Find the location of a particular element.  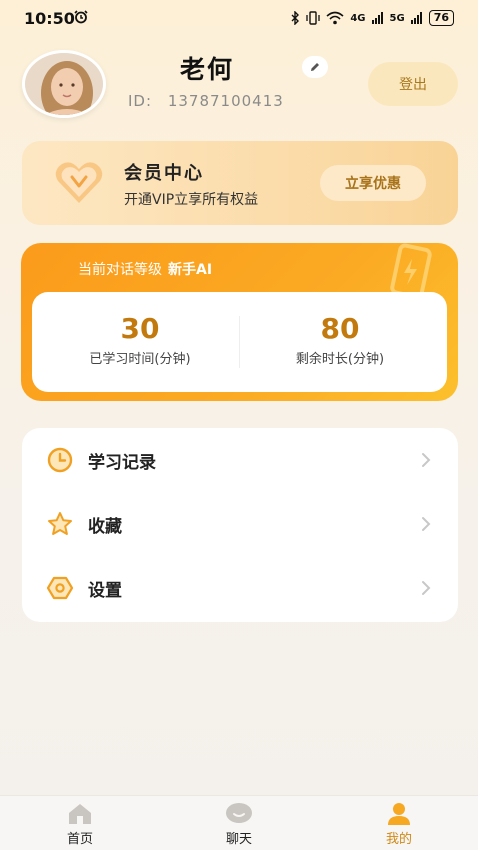

stat-learned-time: 30 已学习时间(分钟) is located at coordinates (140, 339).